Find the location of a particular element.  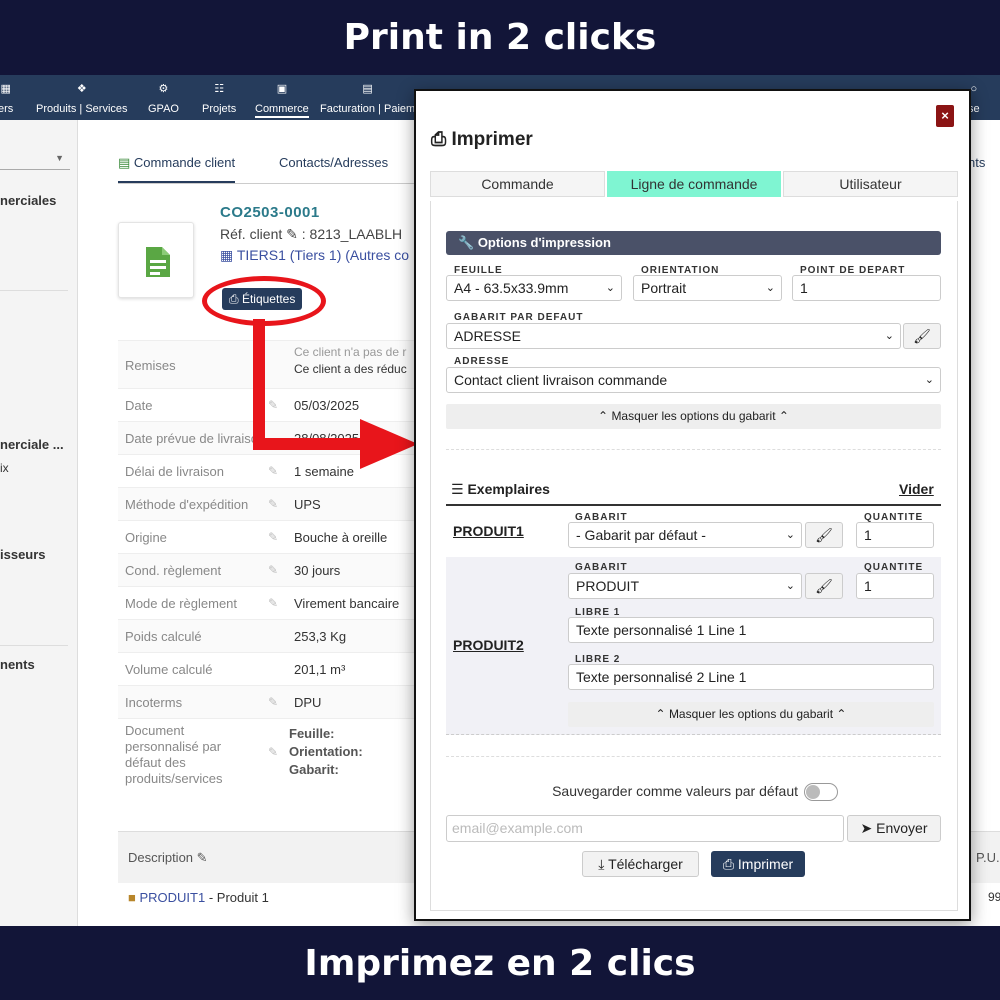

feuille-value: A4 - 63.5x33.9mm is located at coordinates (511, 288).